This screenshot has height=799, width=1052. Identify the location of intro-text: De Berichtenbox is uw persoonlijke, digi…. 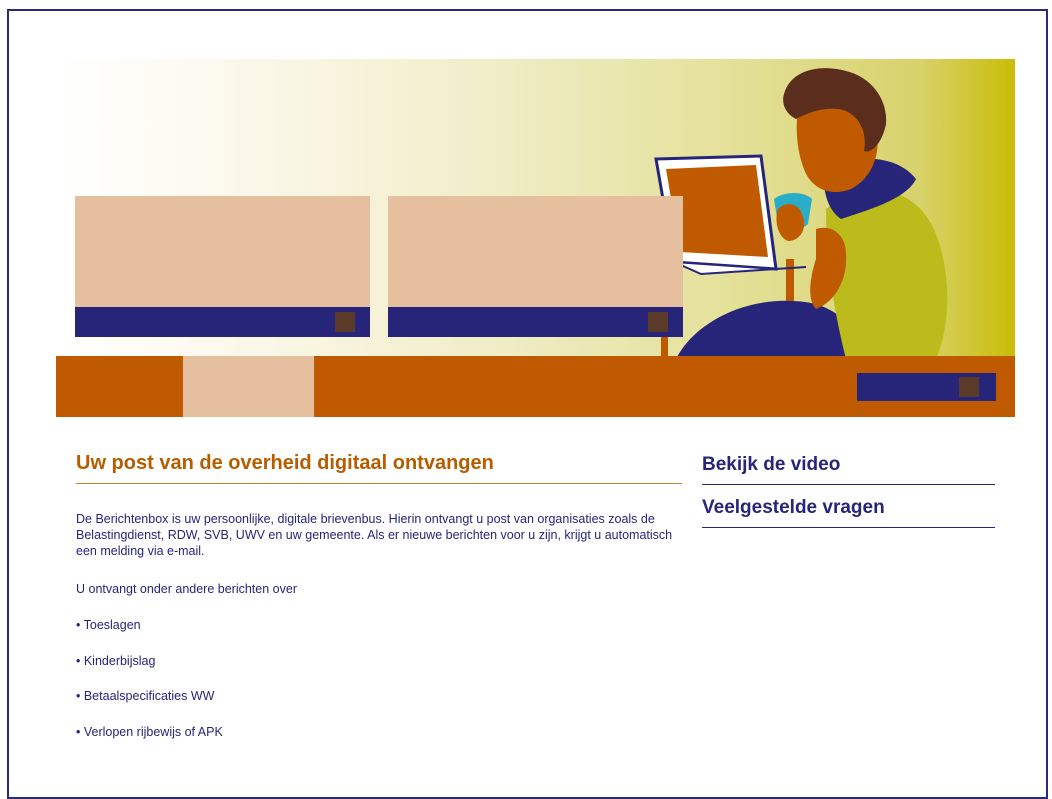
(374, 535).